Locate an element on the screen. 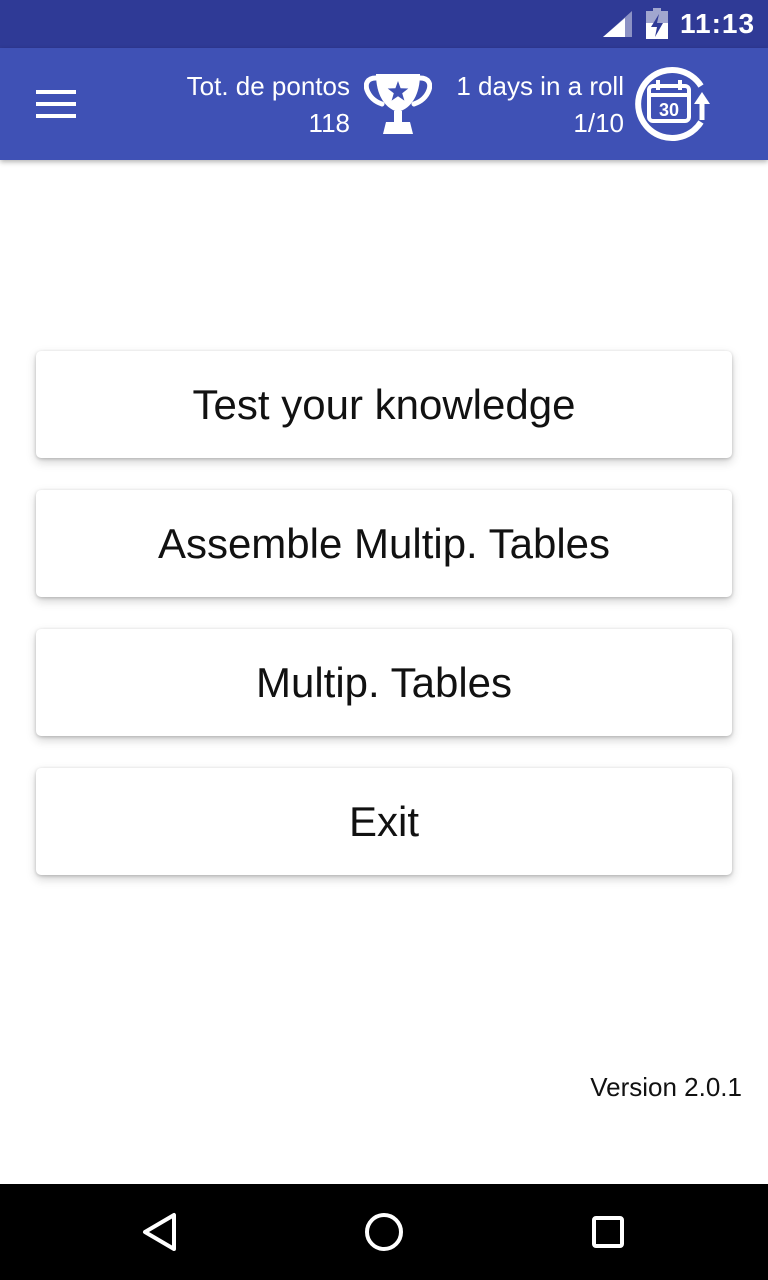 This screenshot has width=768, height=1280. navigation-bar is located at coordinates (384, 1232).